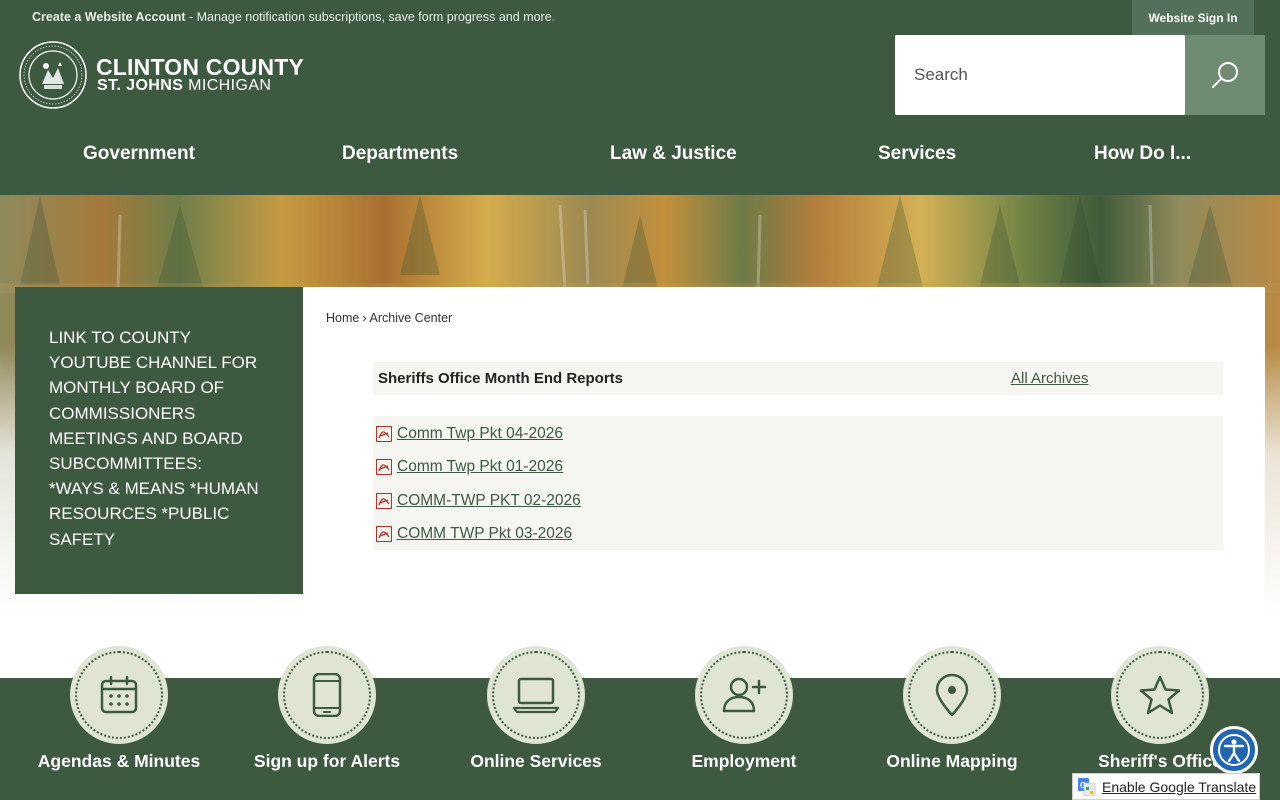 The width and height of the screenshot is (1280, 800). What do you see at coordinates (327, 761) in the screenshot?
I see `quick-link-label: Sign up for Alerts` at bounding box center [327, 761].